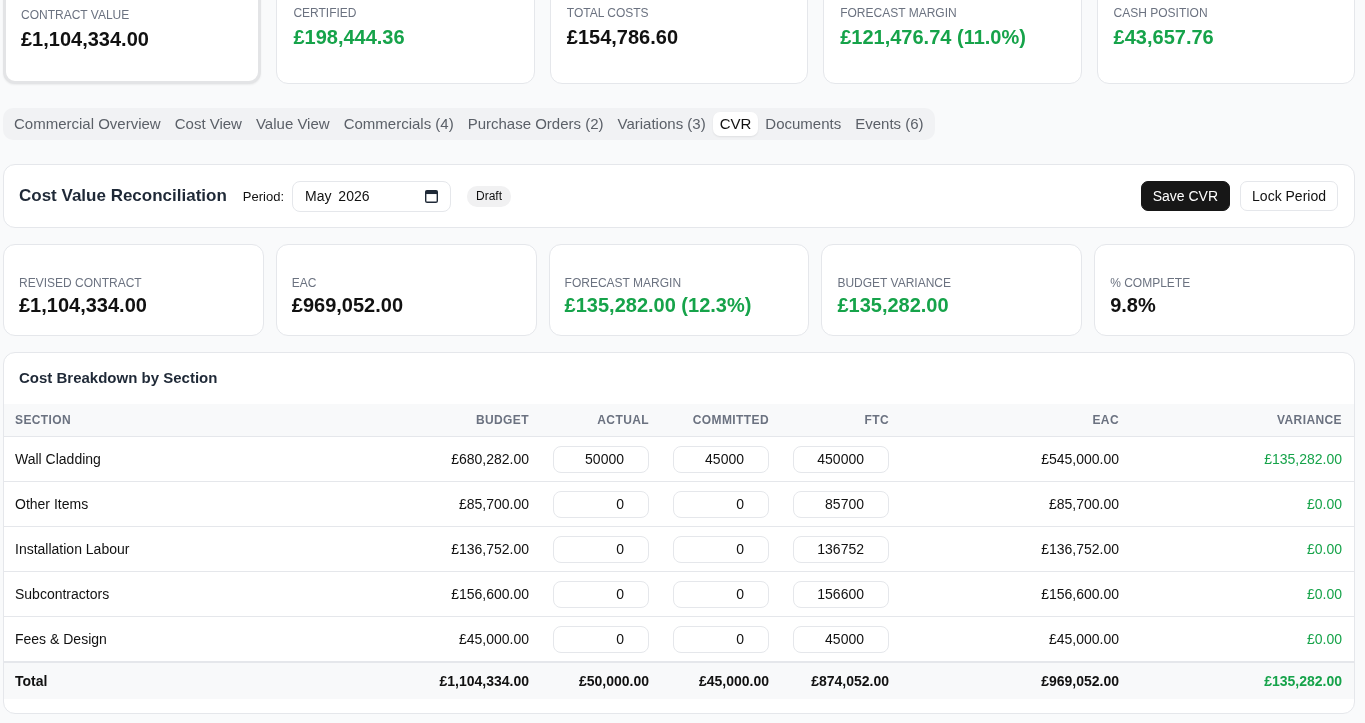 The height and width of the screenshot is (723, 1365). What do you see at coordinates (1242, 420) in the screenshot?
I see `column-header: VARIANCE` at bounding box center [1242, 420].